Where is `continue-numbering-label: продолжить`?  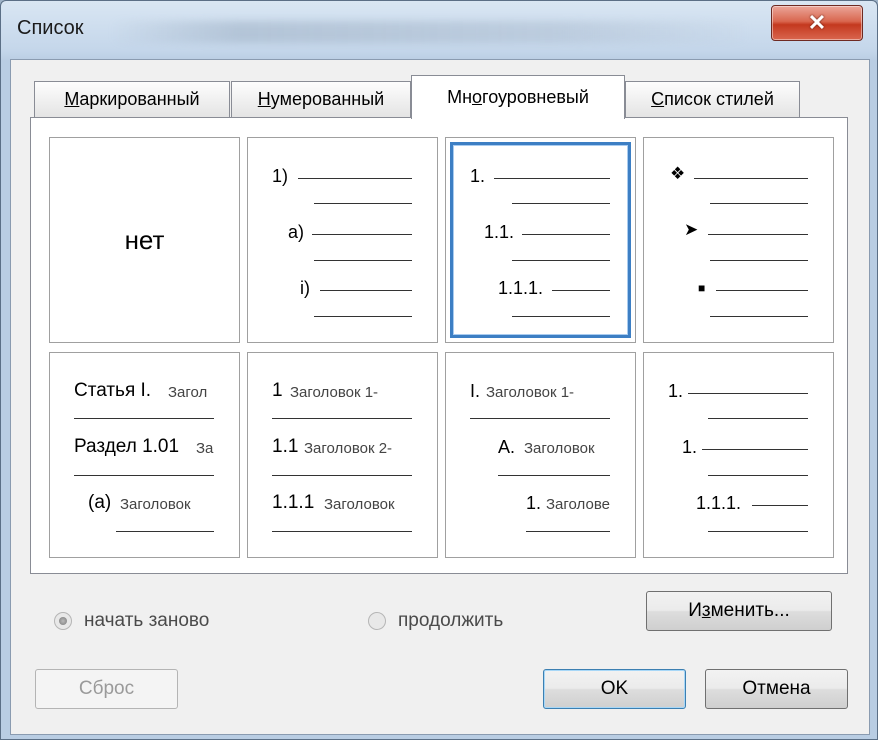 continue-numbering-label: продолжить is located at coordinates (451, 620).